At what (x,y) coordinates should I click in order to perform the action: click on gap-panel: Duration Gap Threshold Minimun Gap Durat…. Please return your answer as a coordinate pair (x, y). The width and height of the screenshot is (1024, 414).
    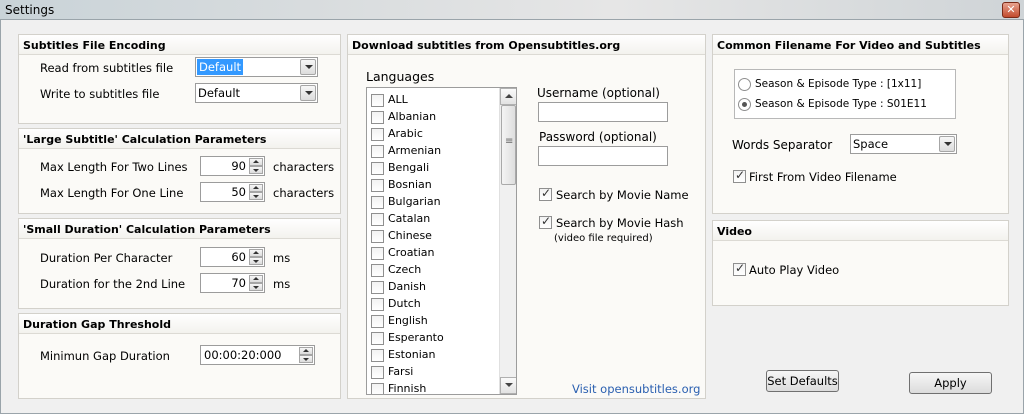
    Looking at the image, I should click on (179, 356).